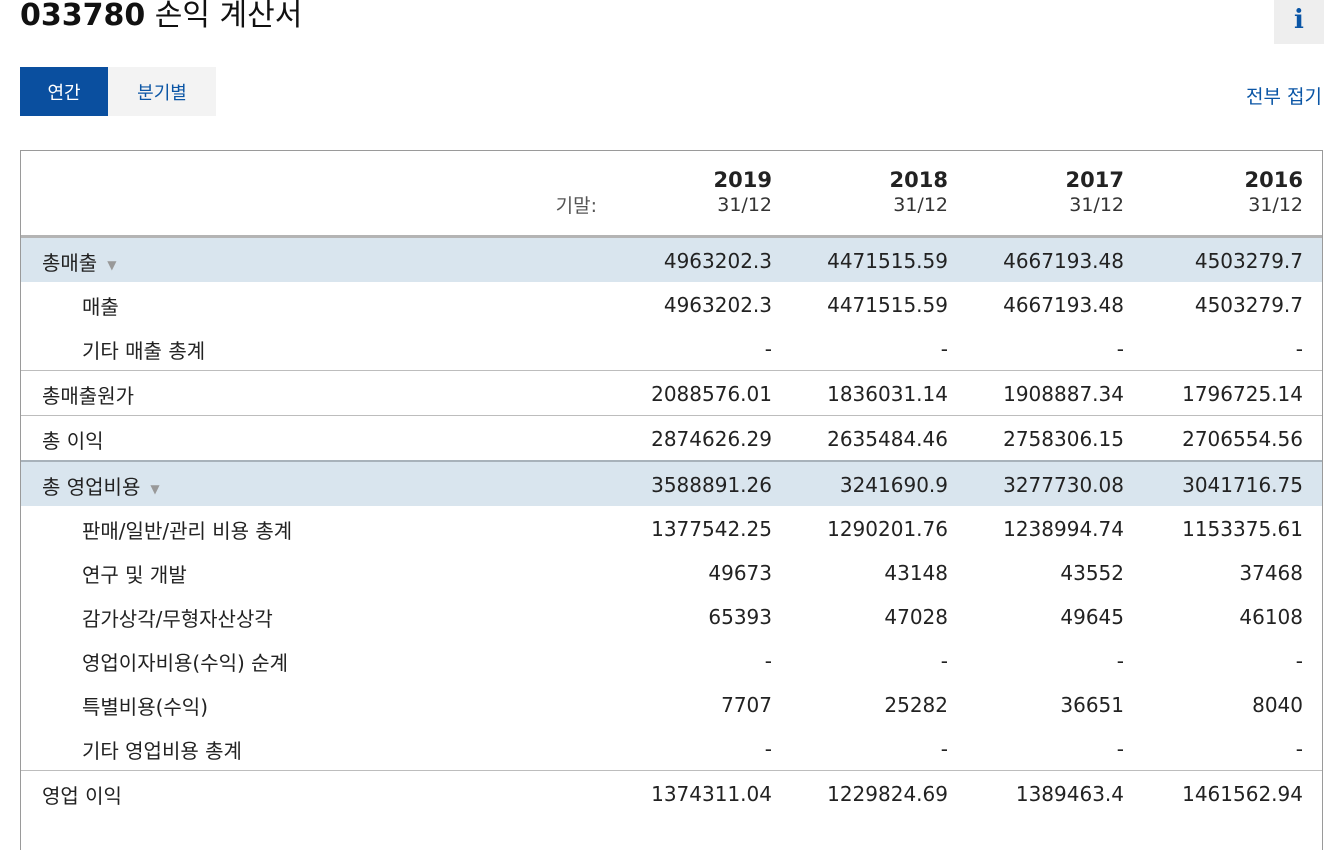 This screenshot has width=1328, height=850. What do you see at coordinates (64, 91) in the screenshot?
I see `tab-annual: 연간` at bounding box center [64, 91].